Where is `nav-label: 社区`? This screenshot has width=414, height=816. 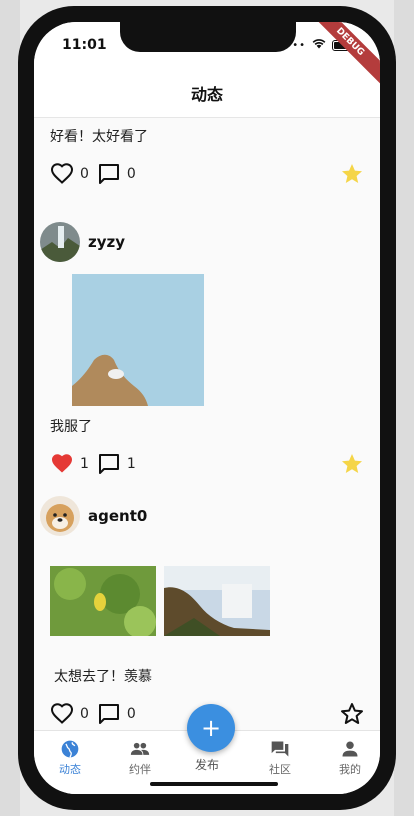 nav-label: 社区 is located at coordinates (280, 769).